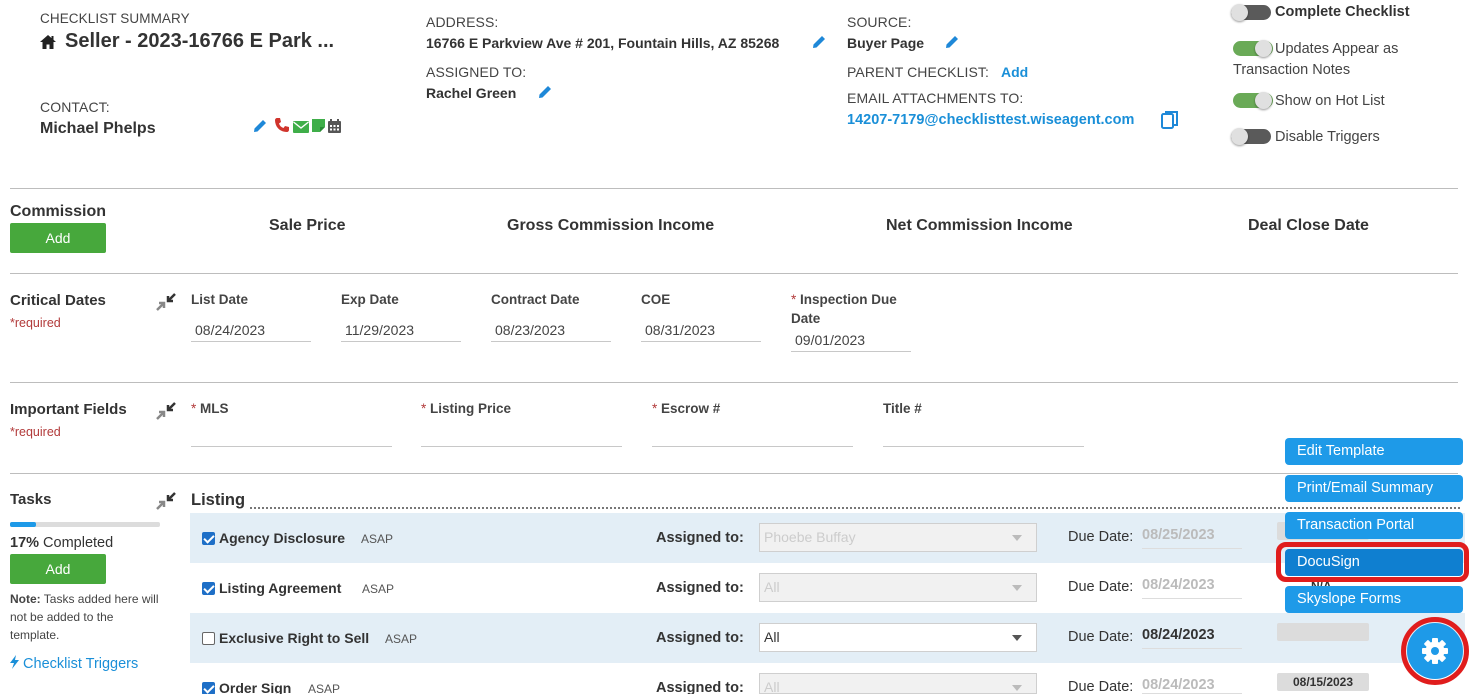 Image resolution: width=1481 pixels, height=694 pixels. I want to click on inspection-due-label-line2: Date, so click(806, 318).